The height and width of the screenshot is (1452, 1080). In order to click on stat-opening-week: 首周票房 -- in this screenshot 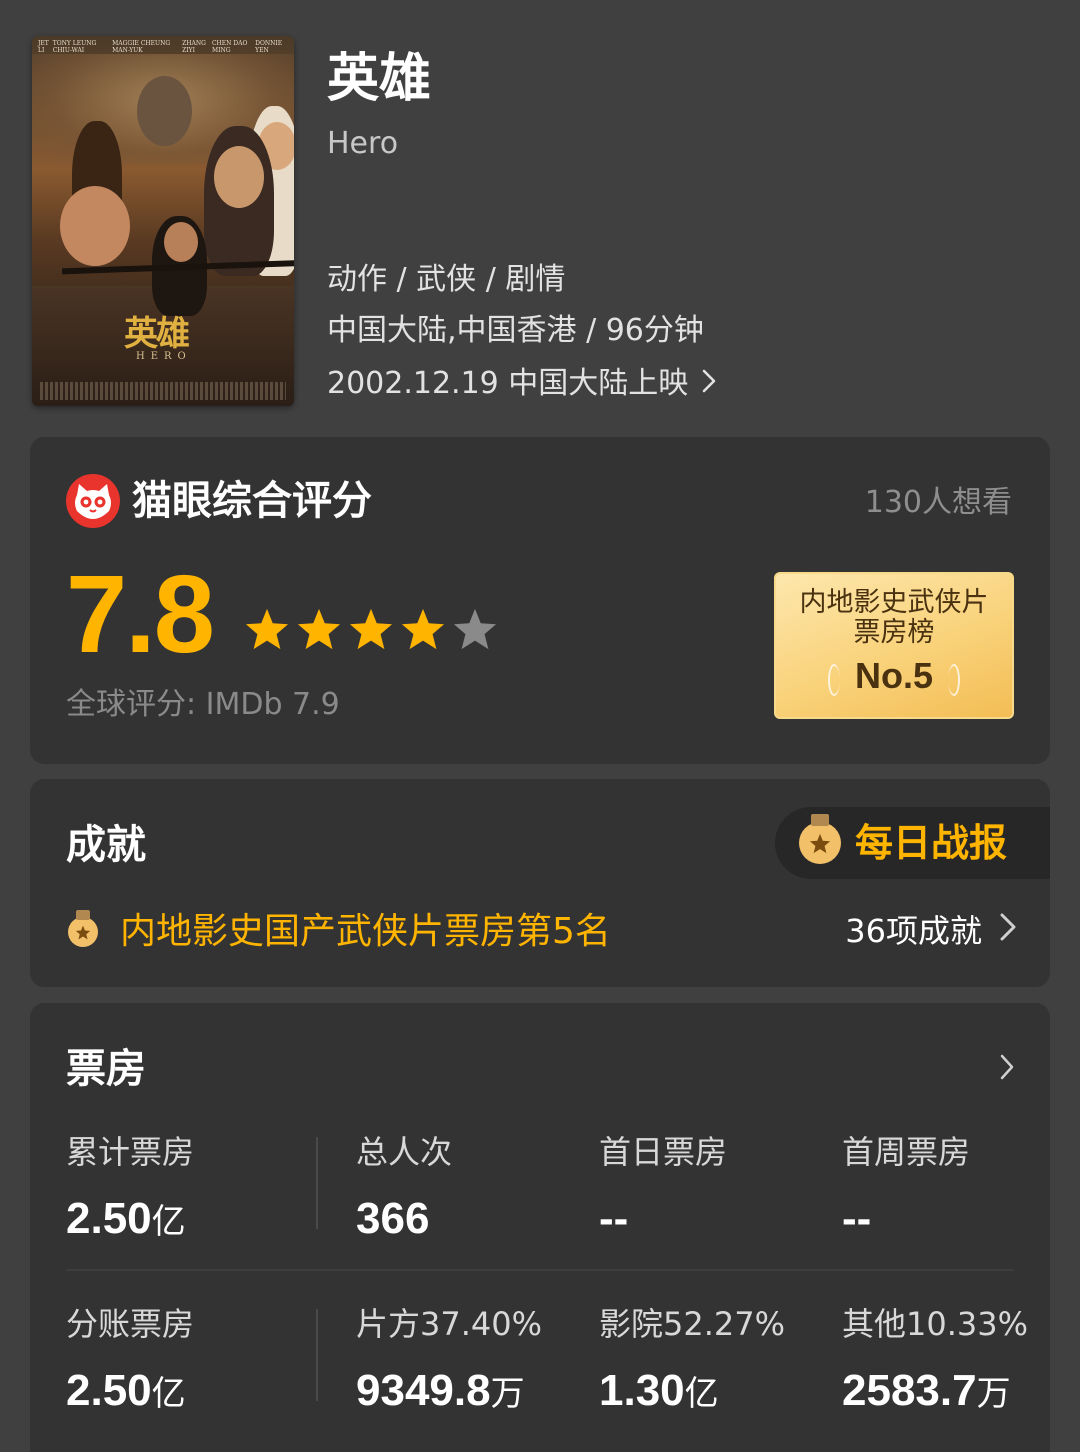, I will do `click(906, 1190)`.